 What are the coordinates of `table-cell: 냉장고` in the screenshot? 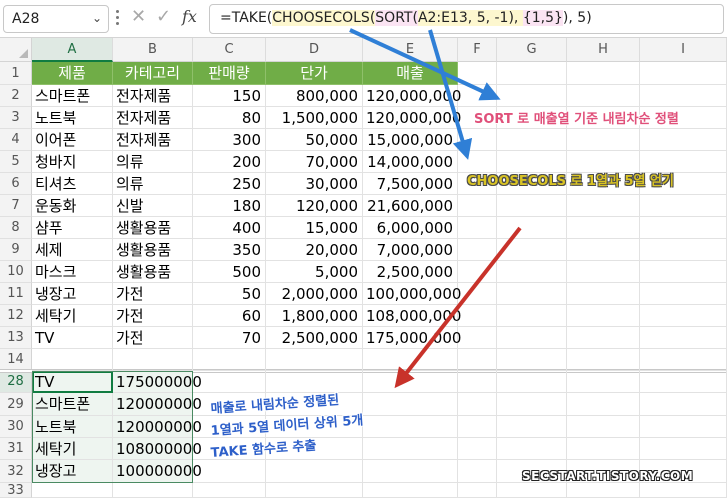 It's located at (72, 294).